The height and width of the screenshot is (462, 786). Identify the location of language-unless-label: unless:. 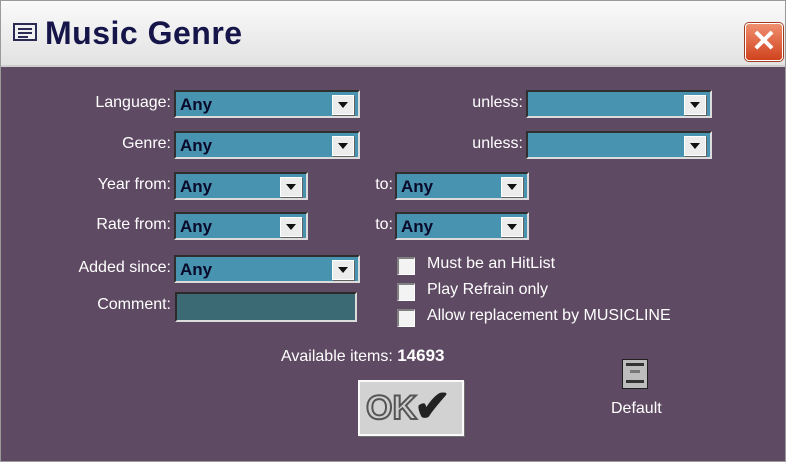
(497, 102).